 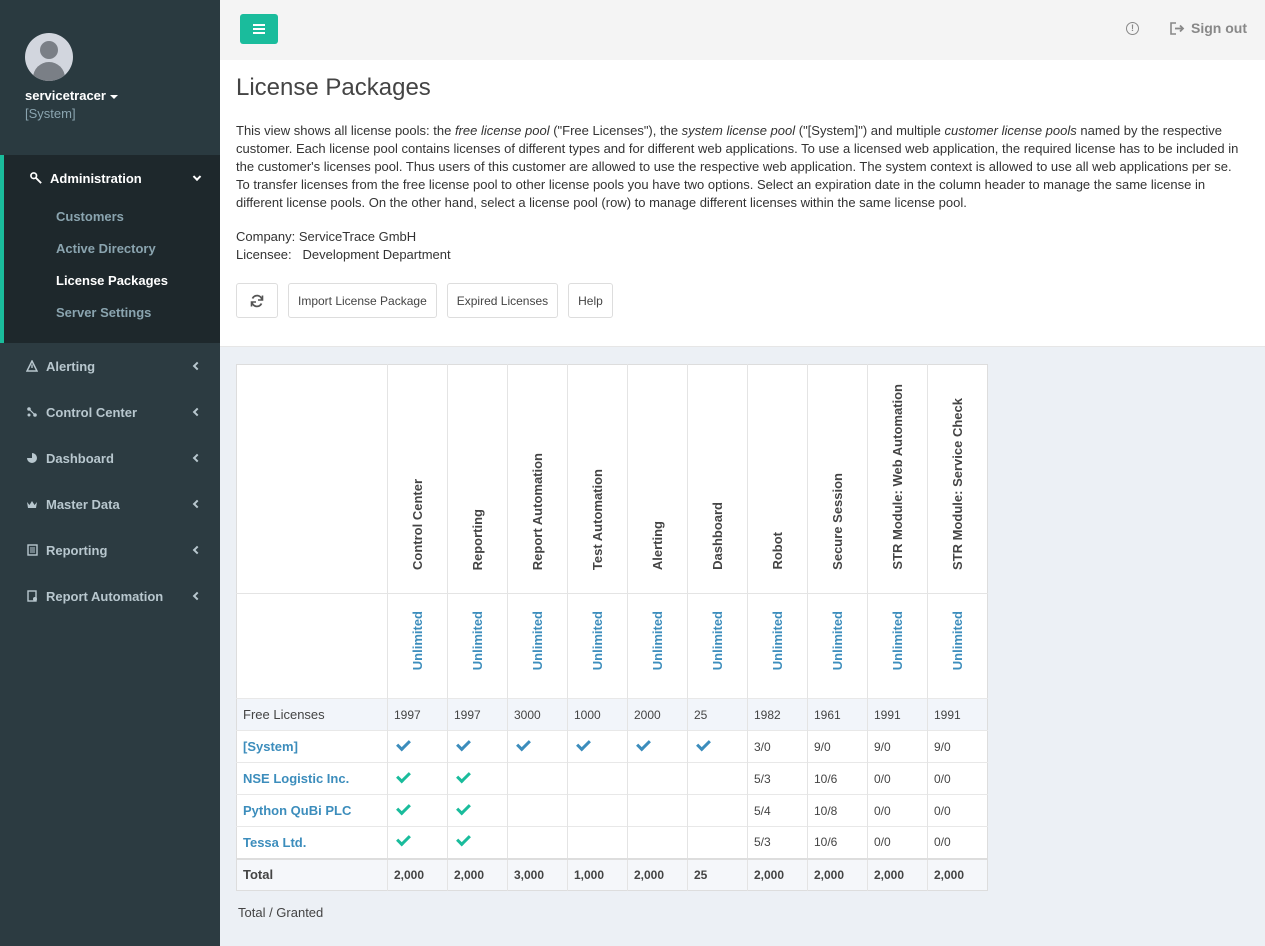 What do you see at coordinates (326, 236) in the screenshot?
I see `company-line: Company: ServiceTrace GmbH` at bounding box center [326, 236].